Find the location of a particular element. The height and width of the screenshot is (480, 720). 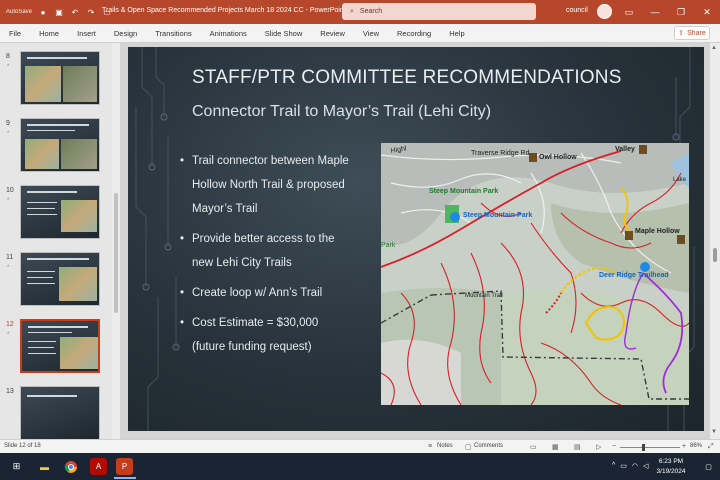

close-icon: ✕ is located at coordinates (707, 12).